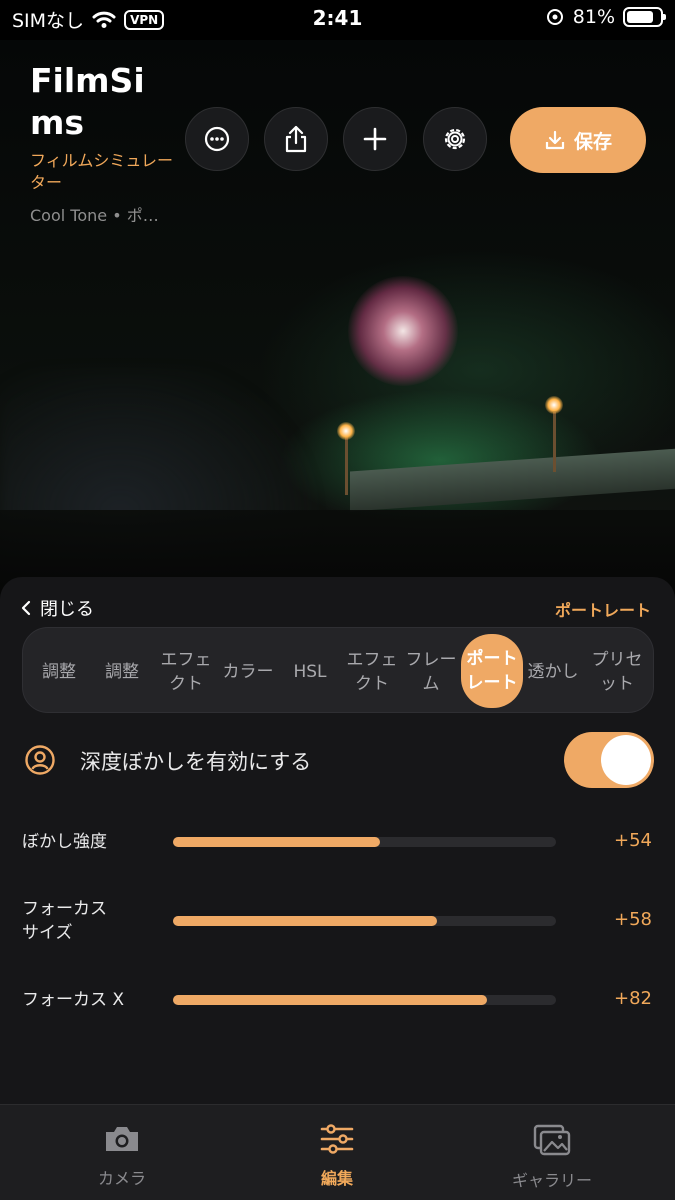 This screenshot has width=675, height=1200. What do you see at coordinates (555, 140) in the screenshot?
I see `download-icon` at bounding box center [555, 140].